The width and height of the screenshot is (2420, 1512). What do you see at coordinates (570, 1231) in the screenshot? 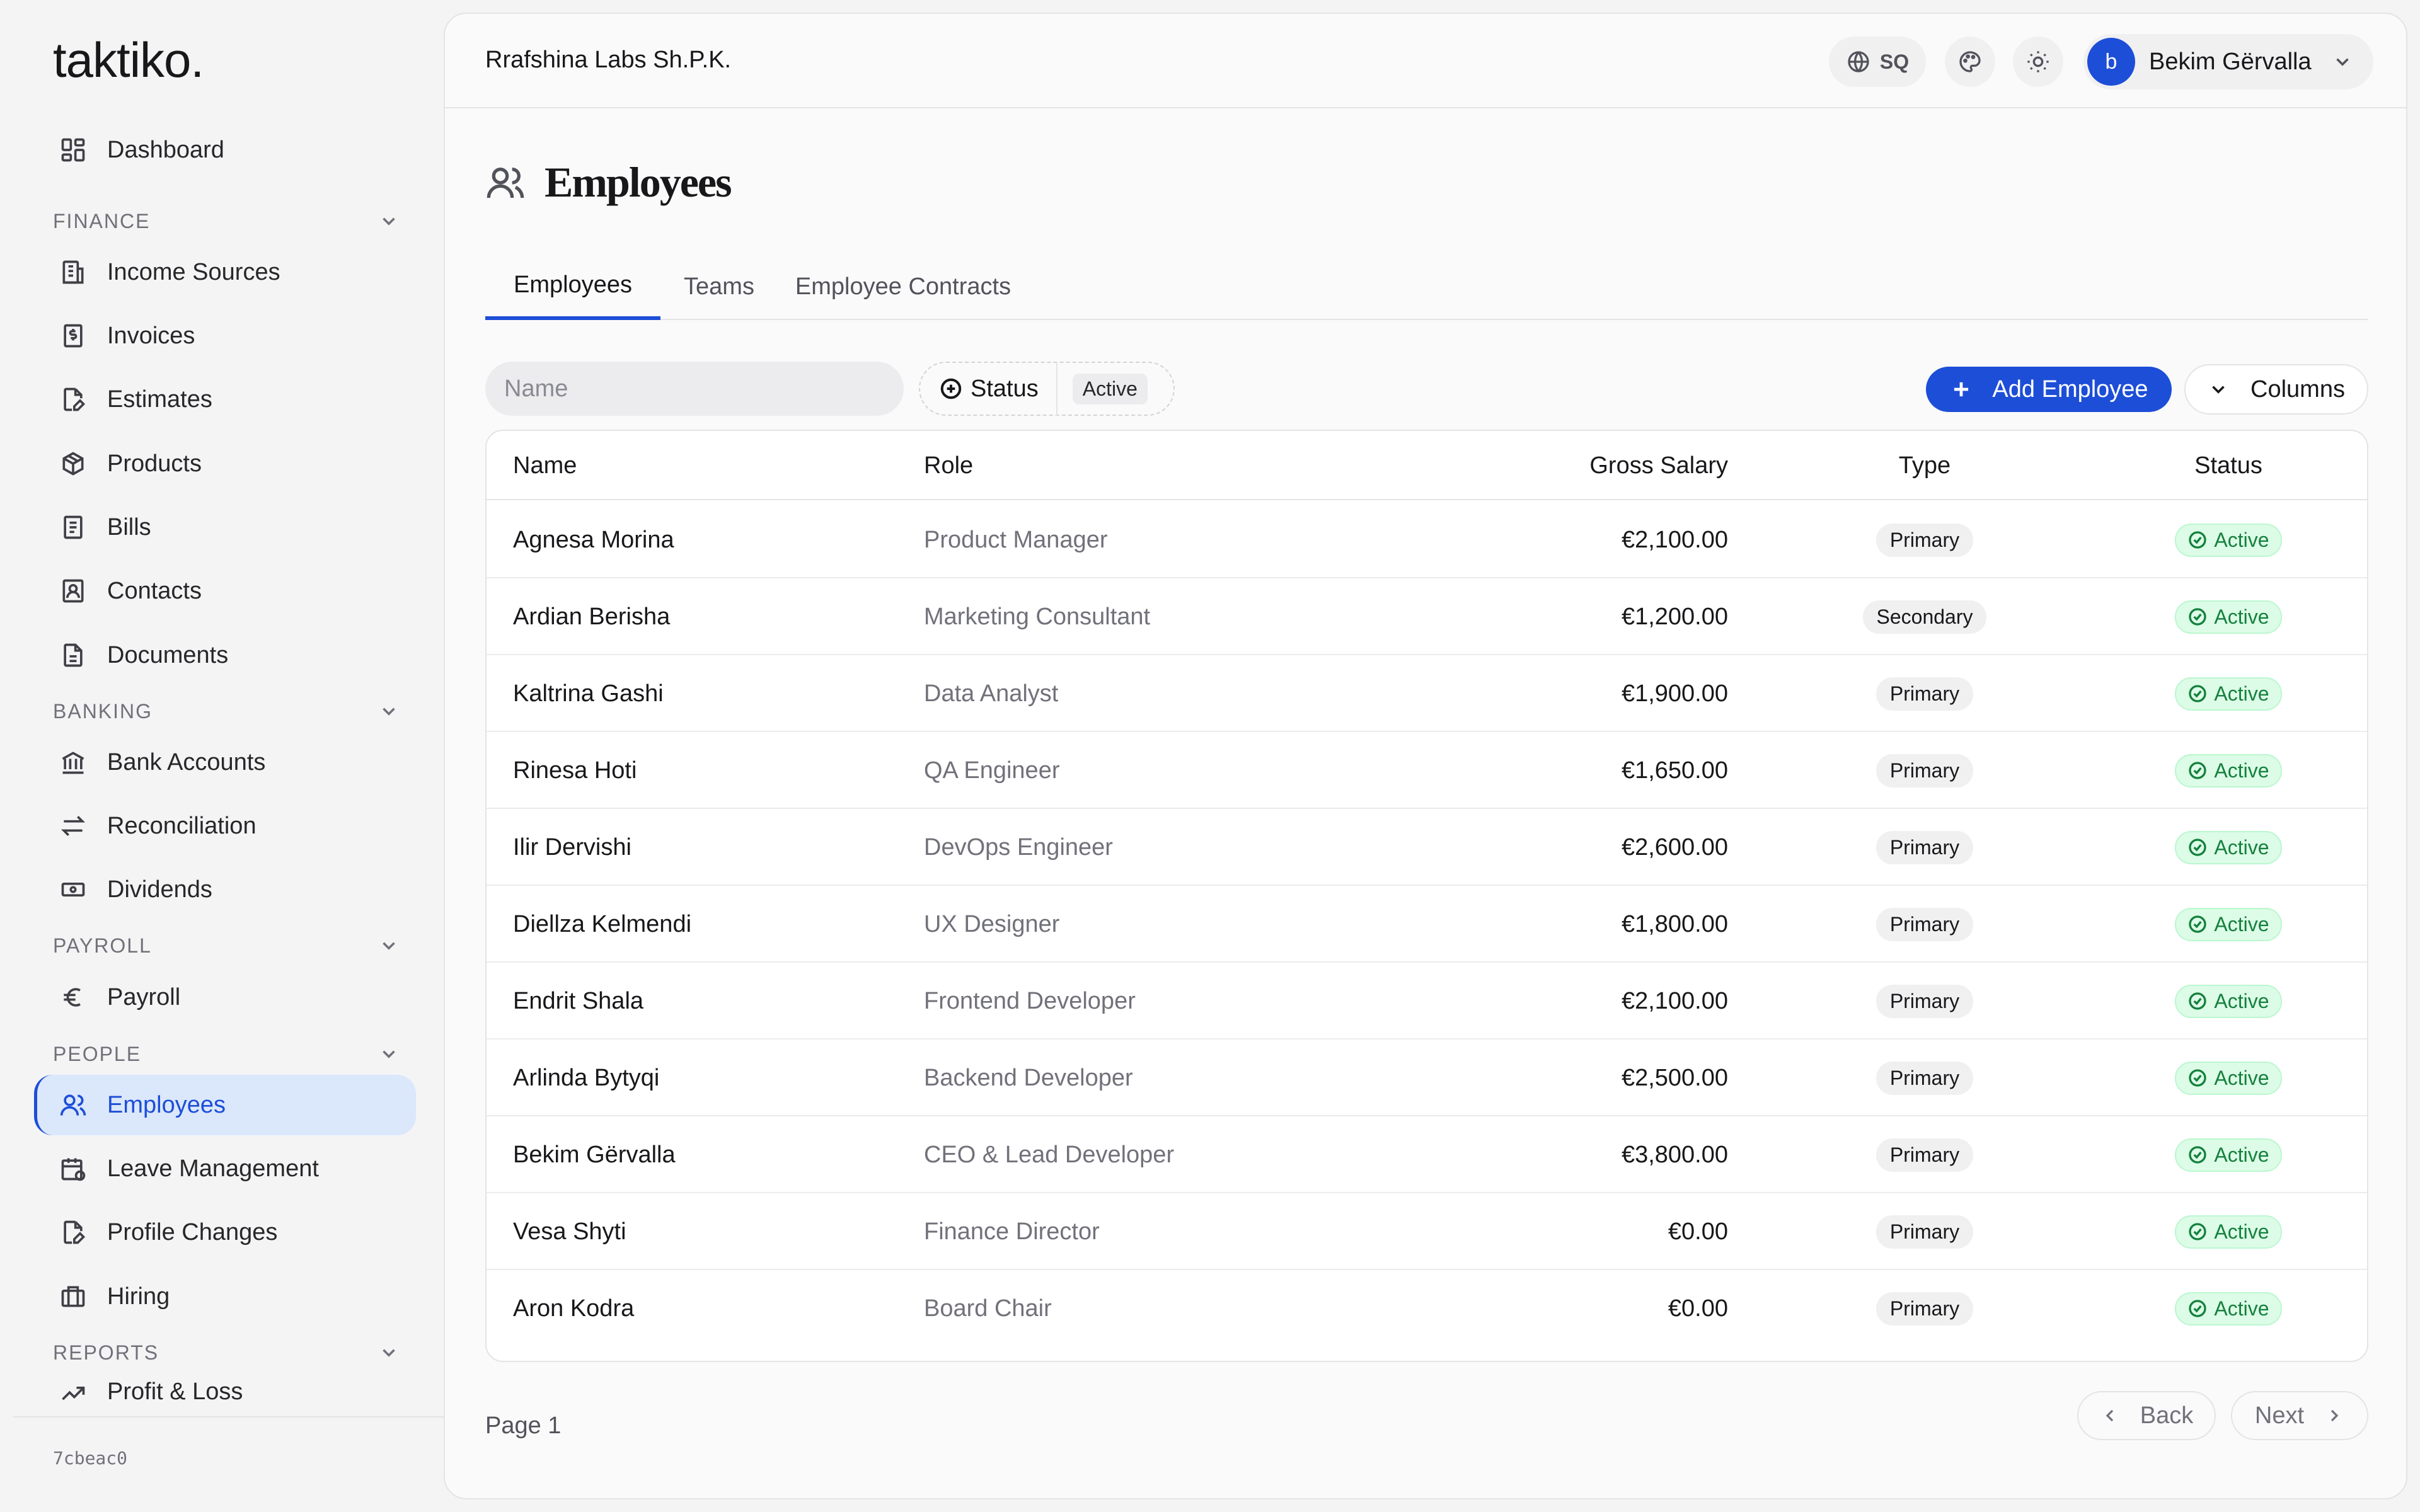
I see `employee-name: Vesa Shyti` at bounding box center [570, 1231].